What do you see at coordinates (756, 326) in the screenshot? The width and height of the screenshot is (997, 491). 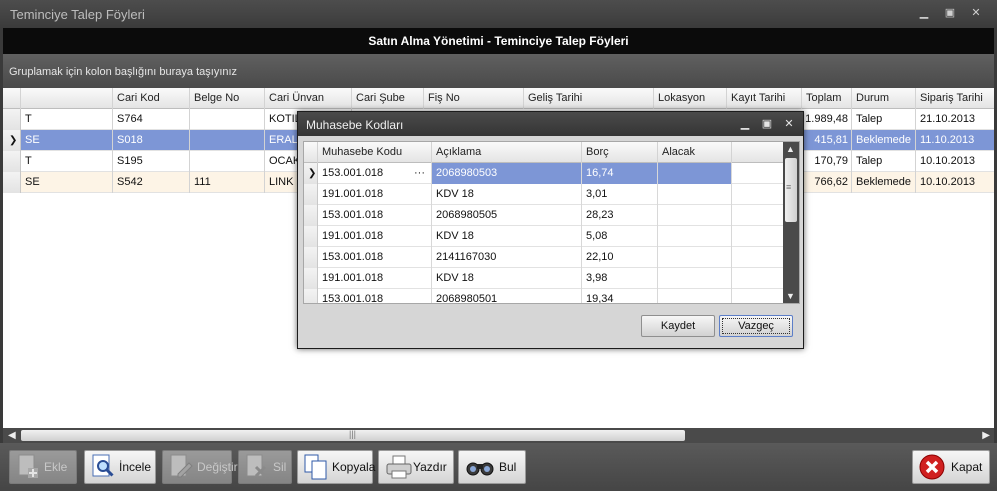 I see `vazgec-button: Vazgeç` at bounding box center [756, 326].